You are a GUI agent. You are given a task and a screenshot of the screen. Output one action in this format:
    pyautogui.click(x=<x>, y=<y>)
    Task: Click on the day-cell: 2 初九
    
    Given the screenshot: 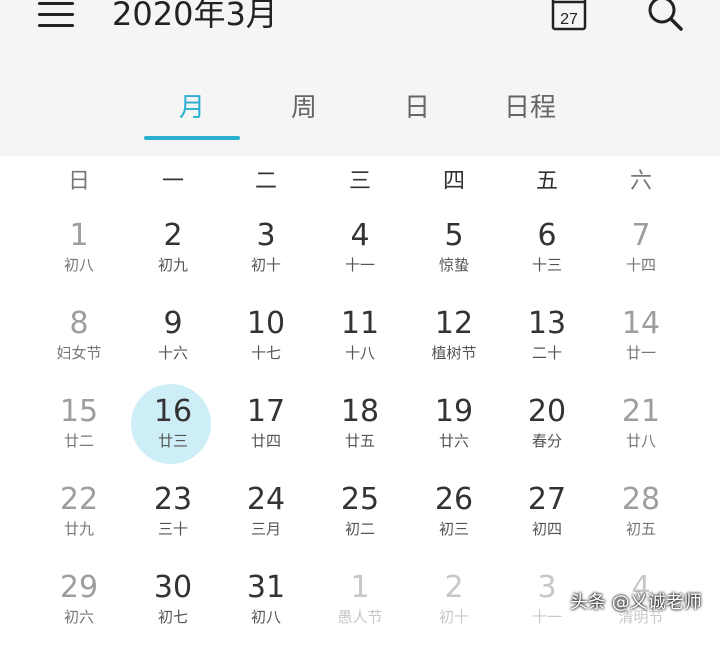 What is the action you would take?
    pyautogui.click(x=173, y=258)
    